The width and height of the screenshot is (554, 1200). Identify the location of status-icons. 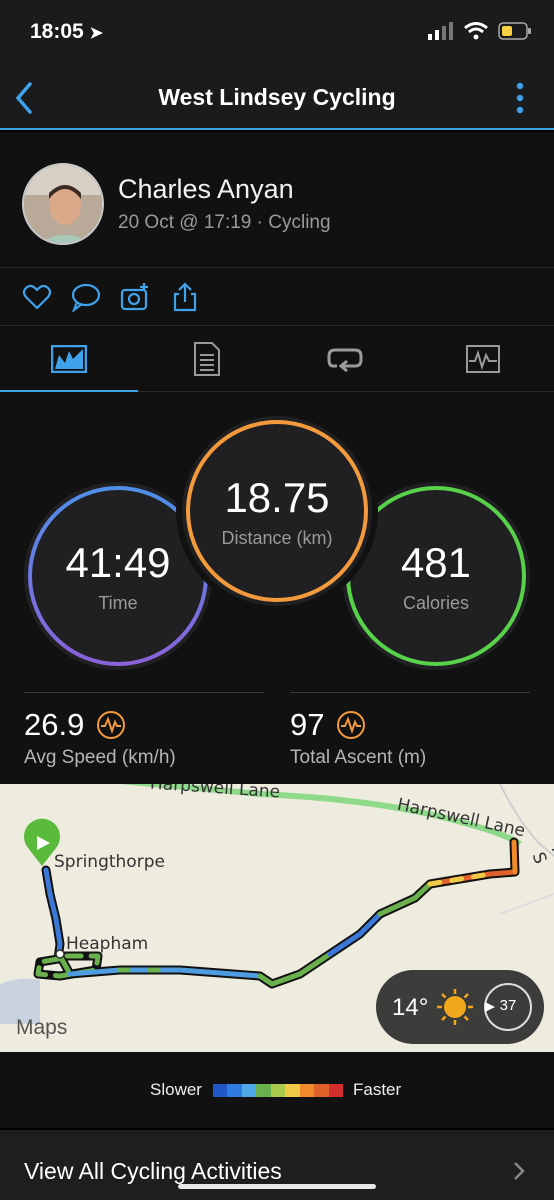
(480, 31).